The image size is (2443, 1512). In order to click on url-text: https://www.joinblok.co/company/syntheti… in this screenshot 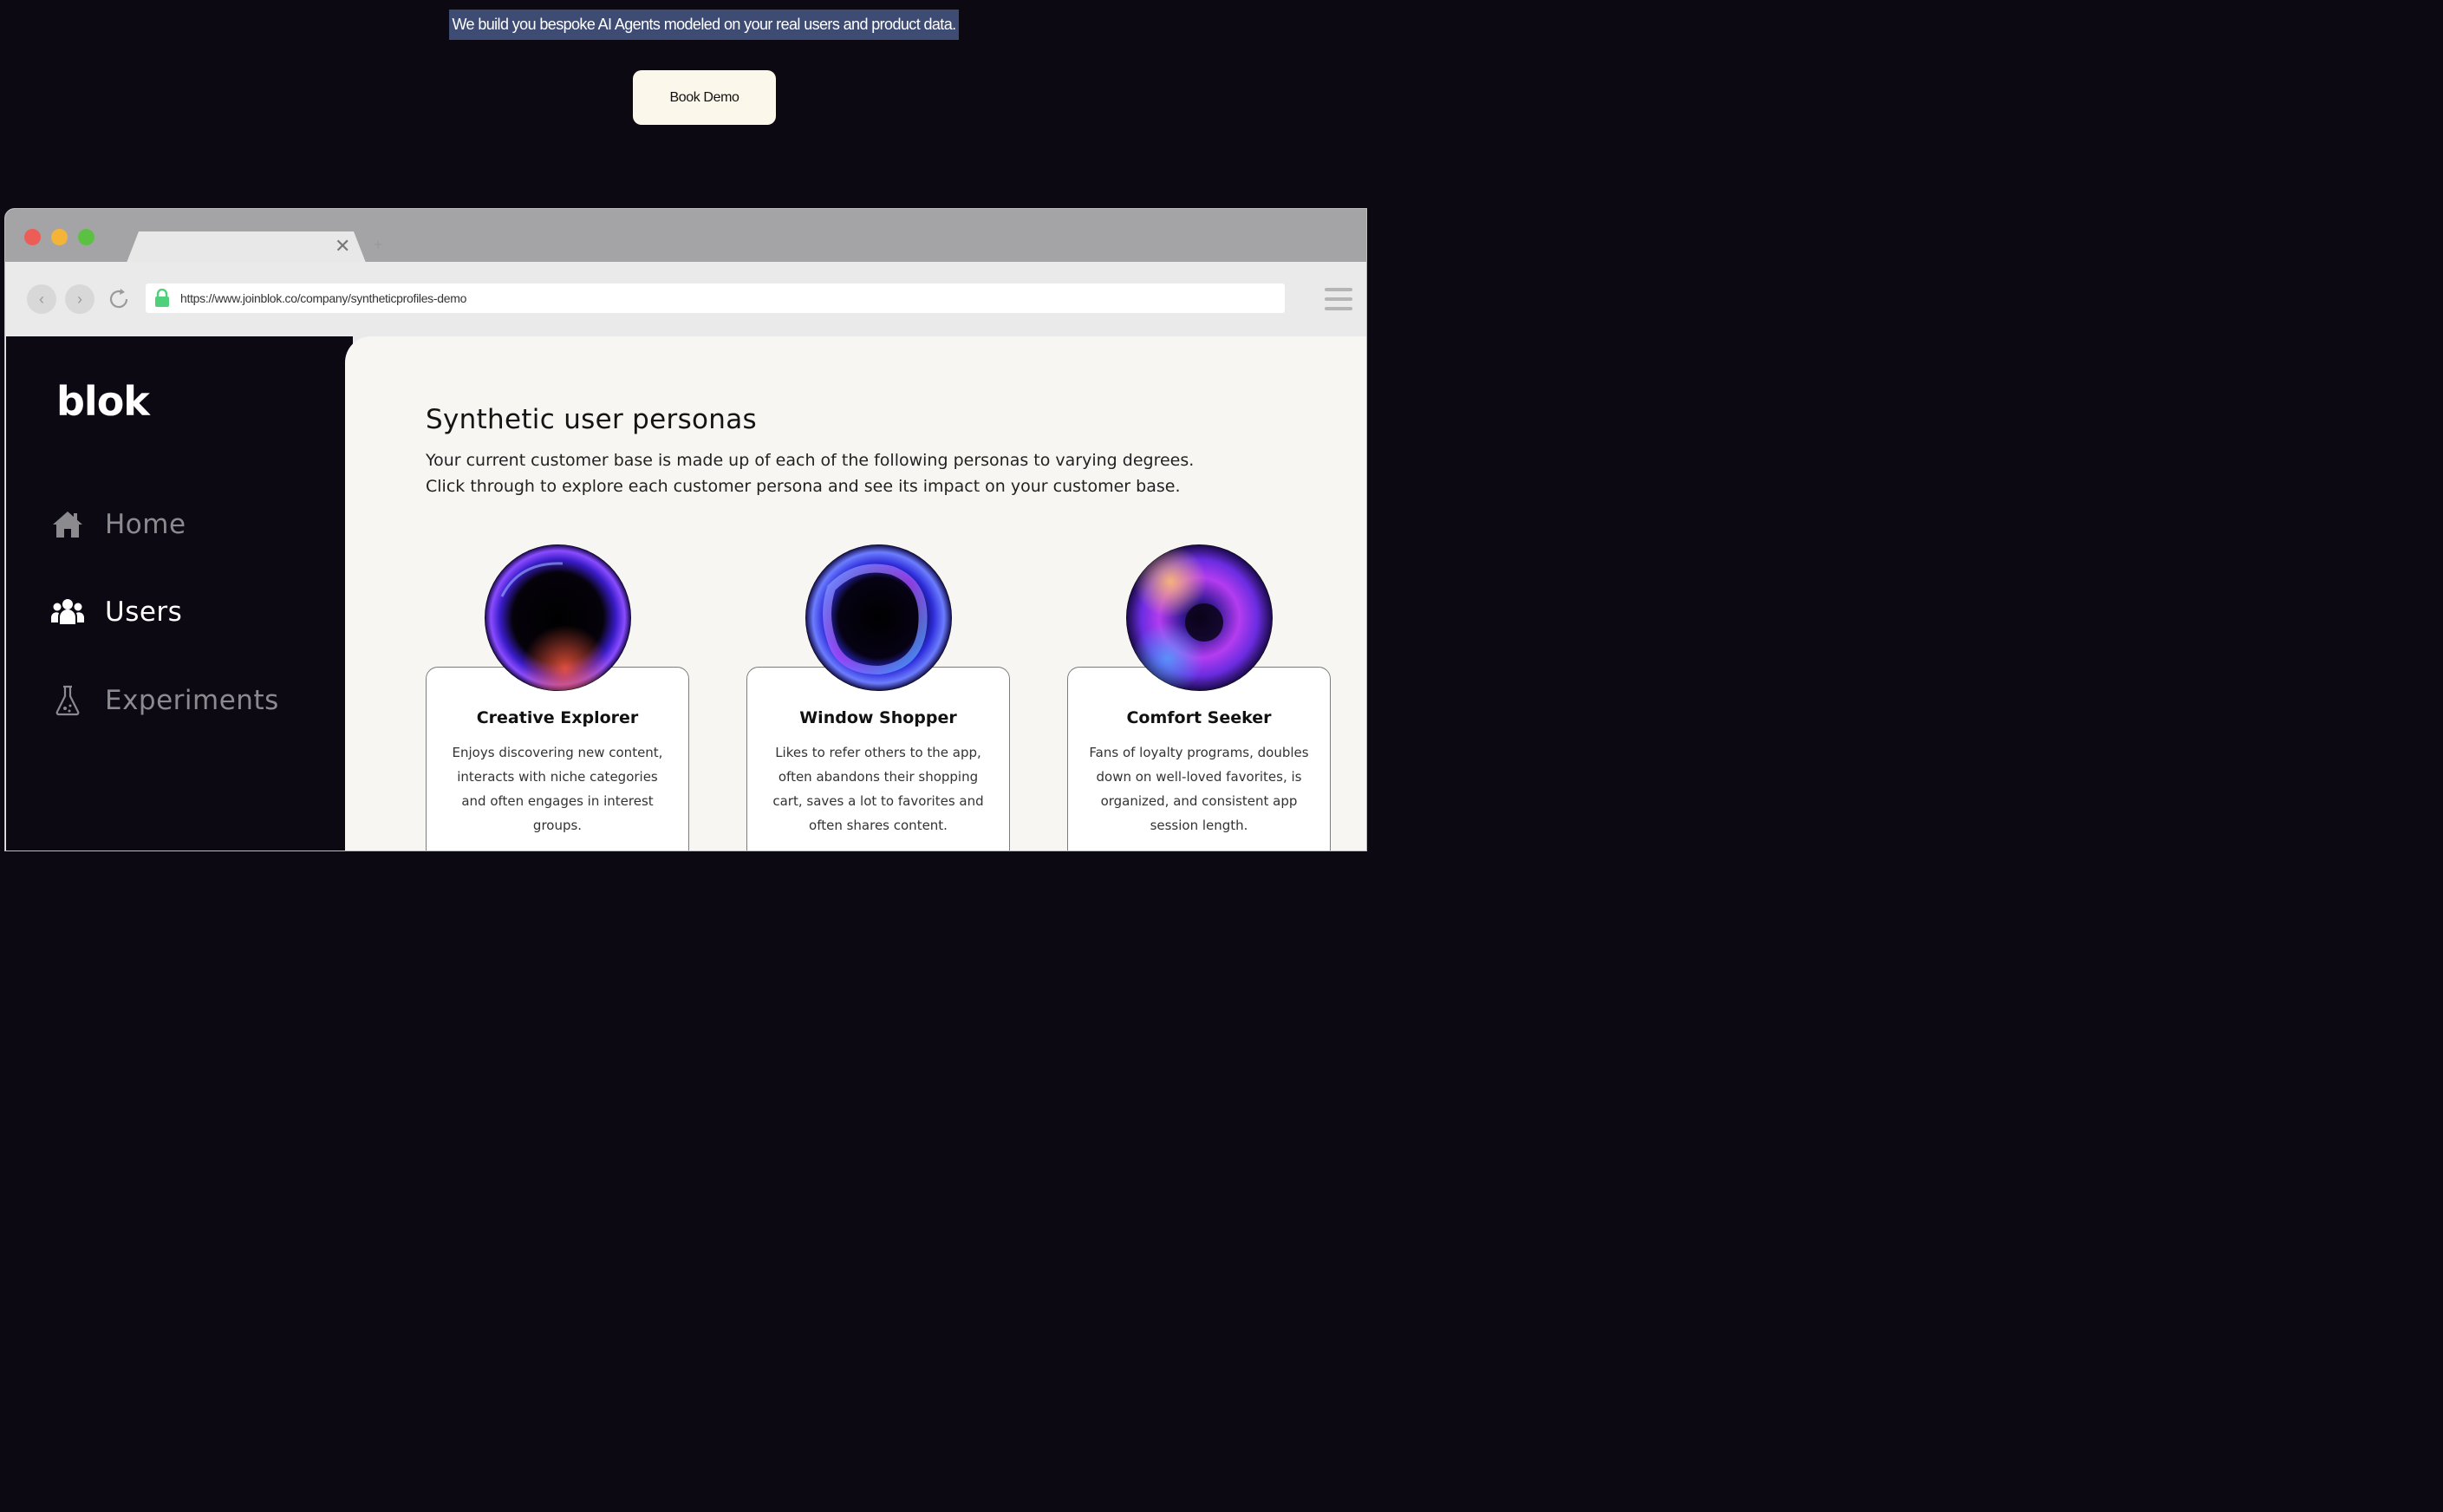, I will do `click(323, 298)`.